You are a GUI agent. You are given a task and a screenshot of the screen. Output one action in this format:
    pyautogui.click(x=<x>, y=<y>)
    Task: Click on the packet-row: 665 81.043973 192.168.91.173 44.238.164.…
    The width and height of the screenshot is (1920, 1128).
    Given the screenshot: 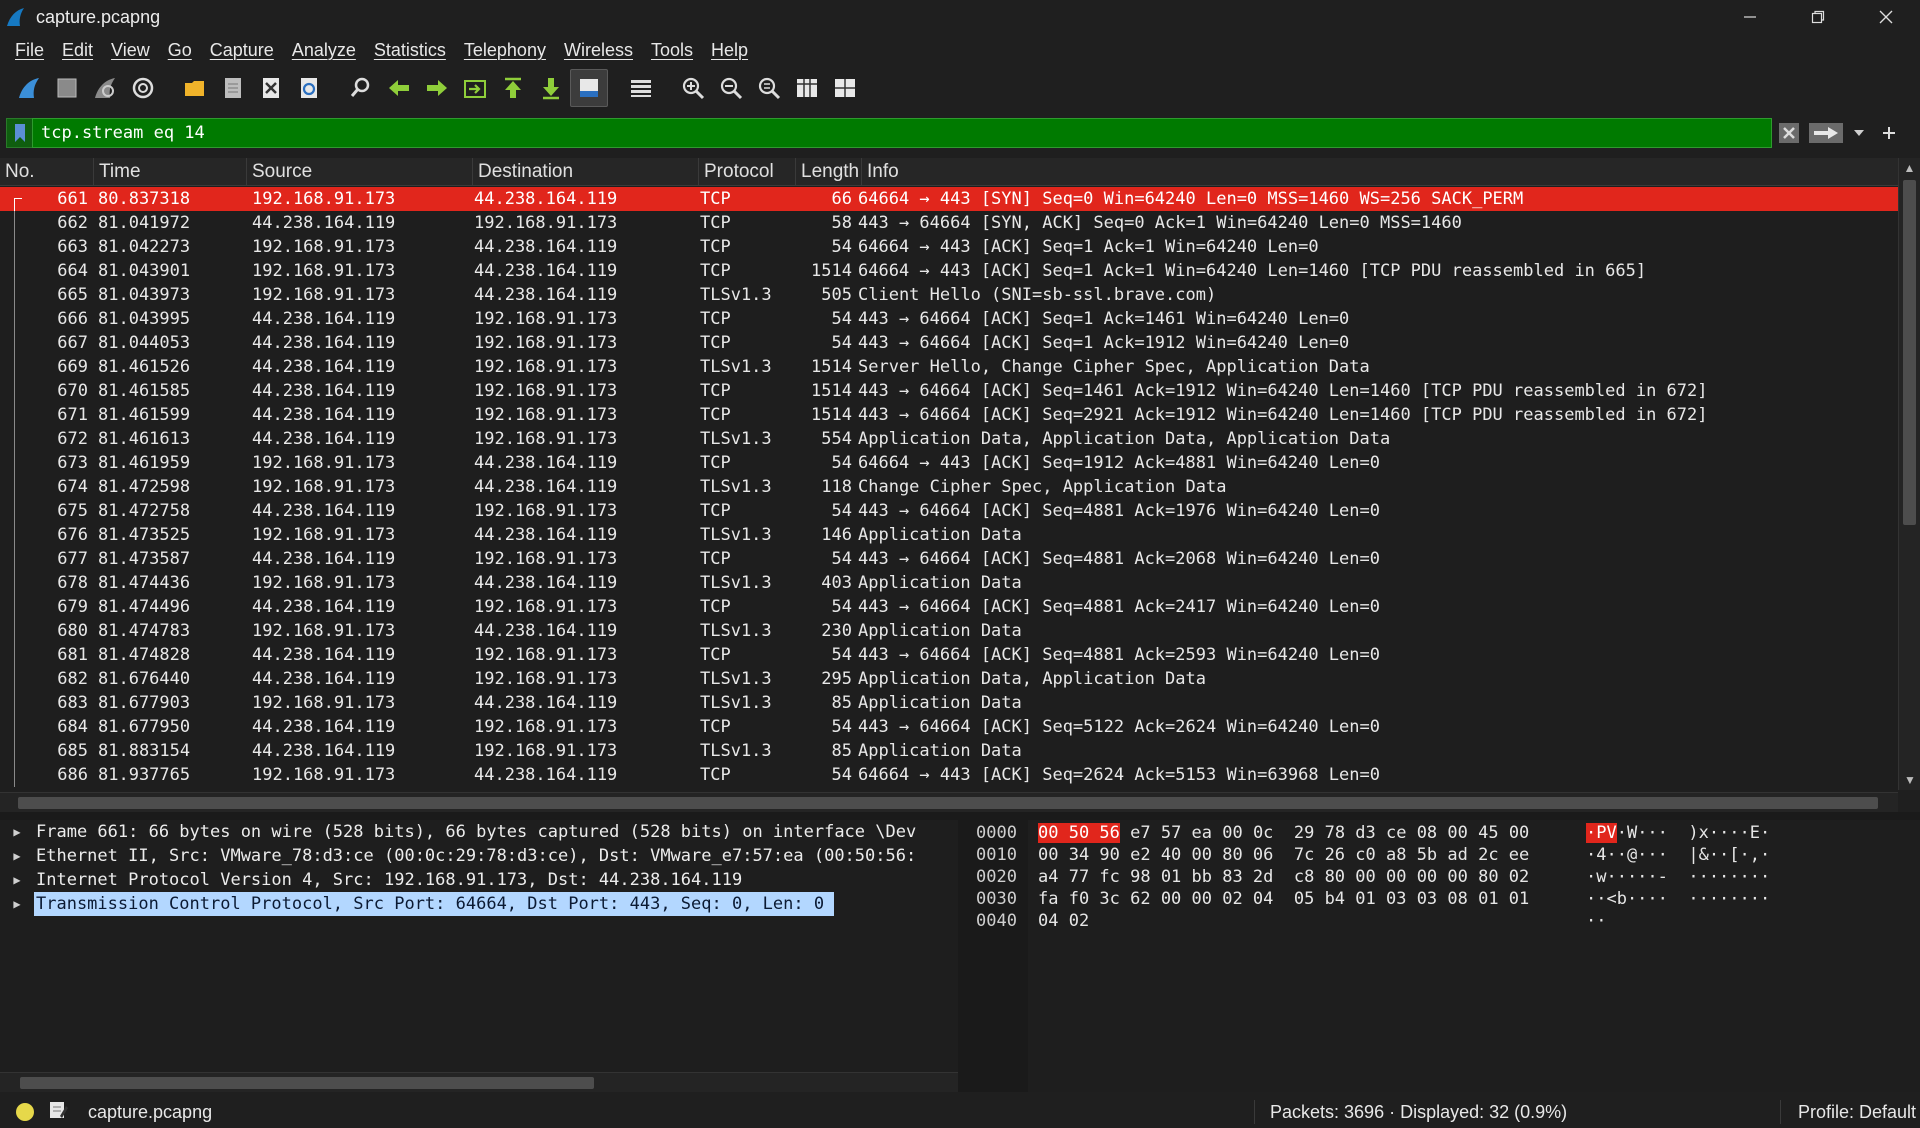 What is the action you would take?
    pyautogui.click(x=949, y=295)
    